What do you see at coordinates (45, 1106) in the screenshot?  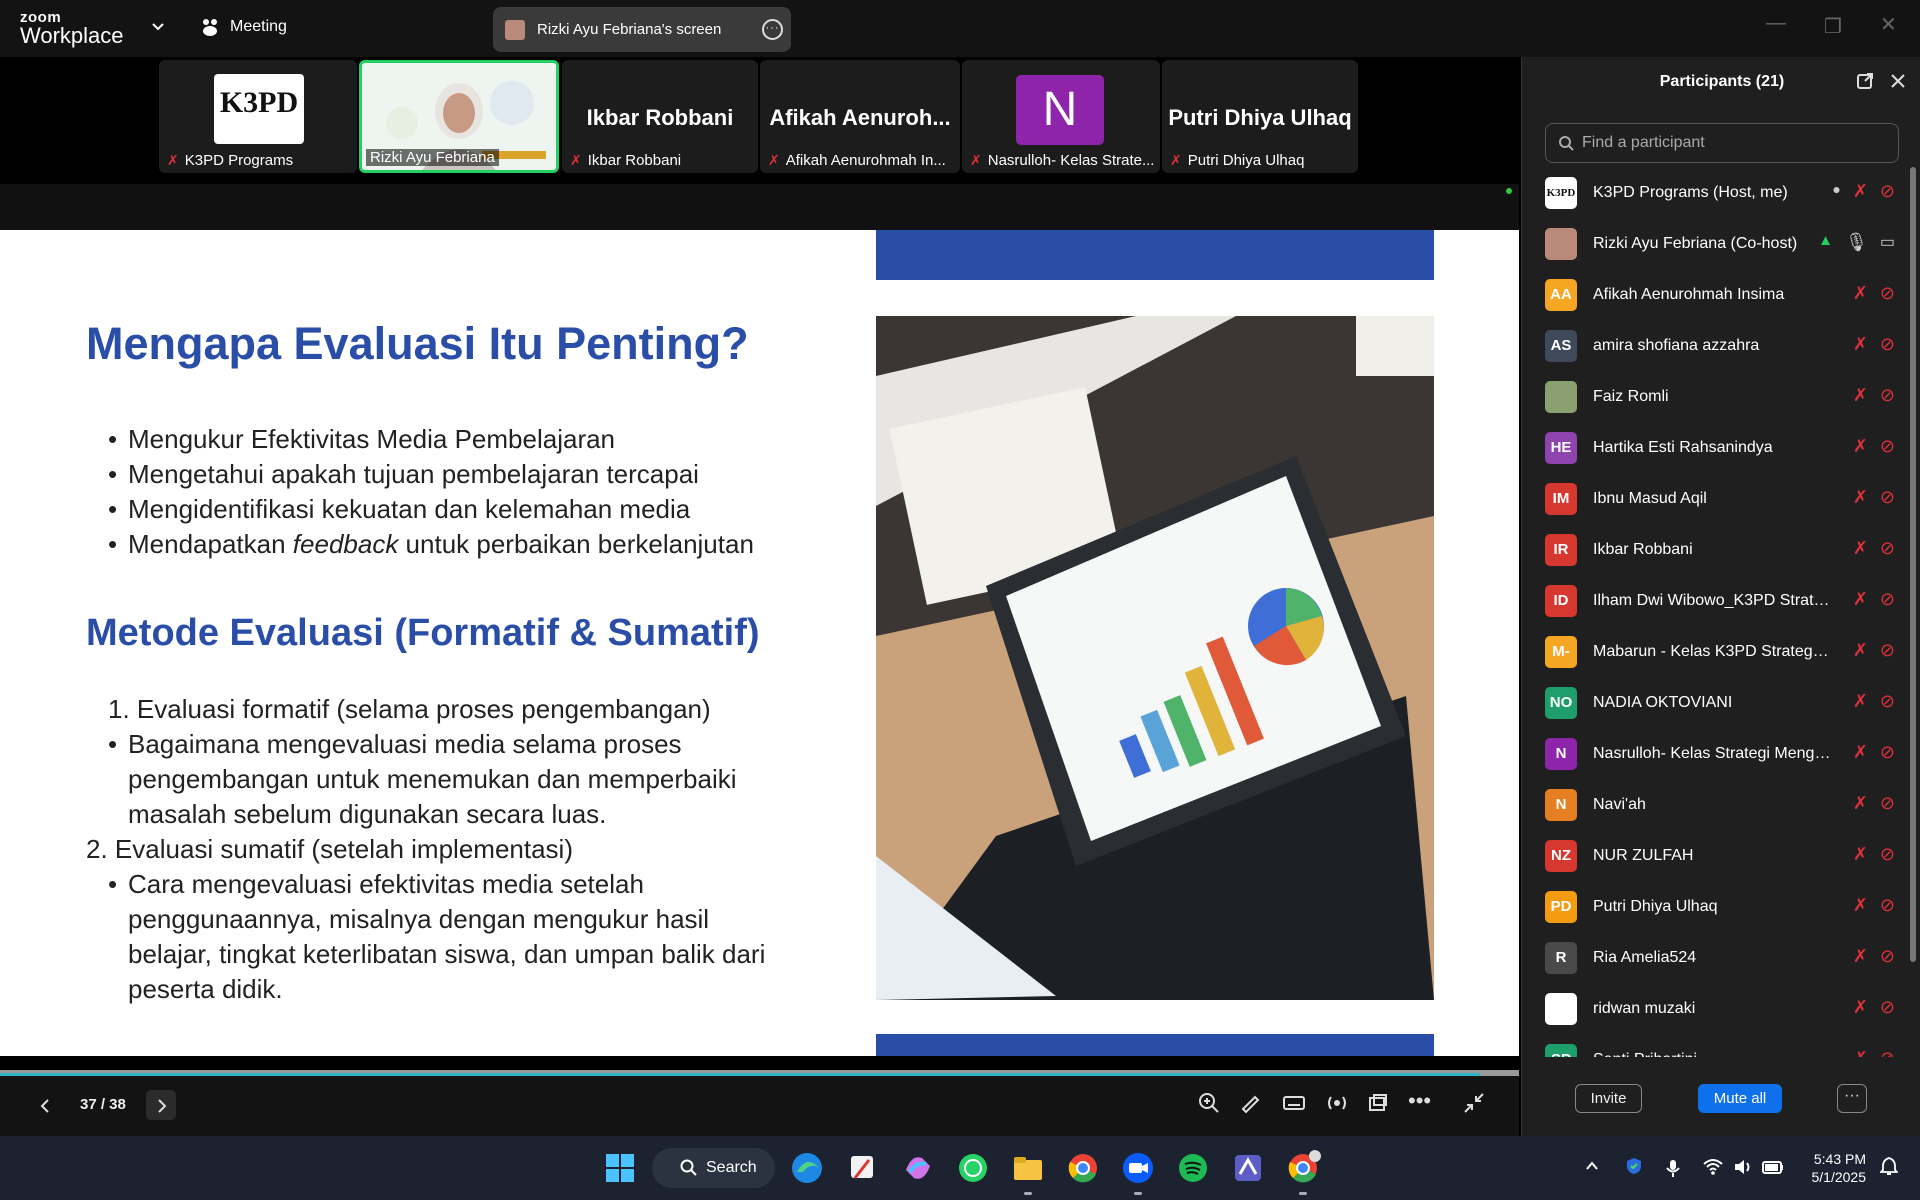 I see `previous-slide-icon` at bounding box center [45, 1106].